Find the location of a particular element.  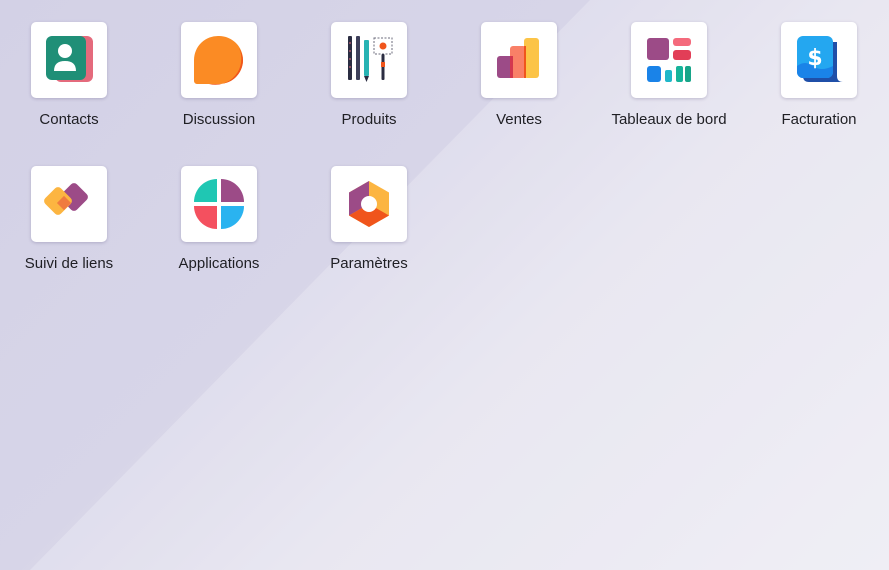

apps-icon is located at coordinates (219, 204).